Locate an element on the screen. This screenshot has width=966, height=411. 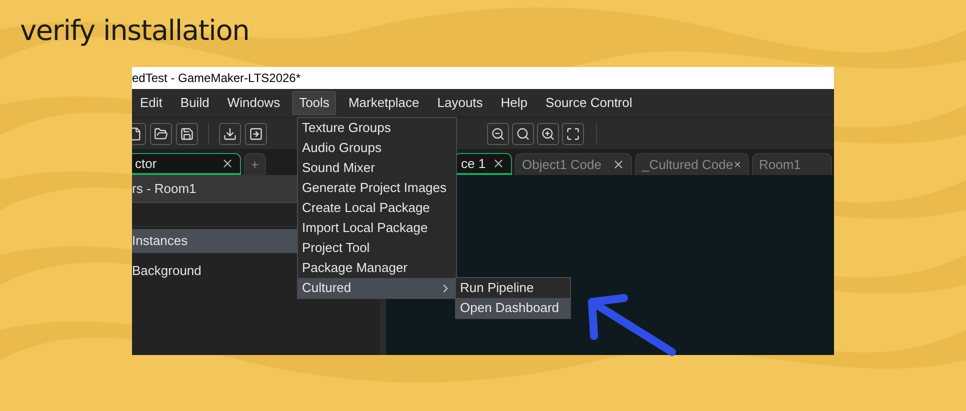
tab: Object1 Code is located at coordinates (573, 164).